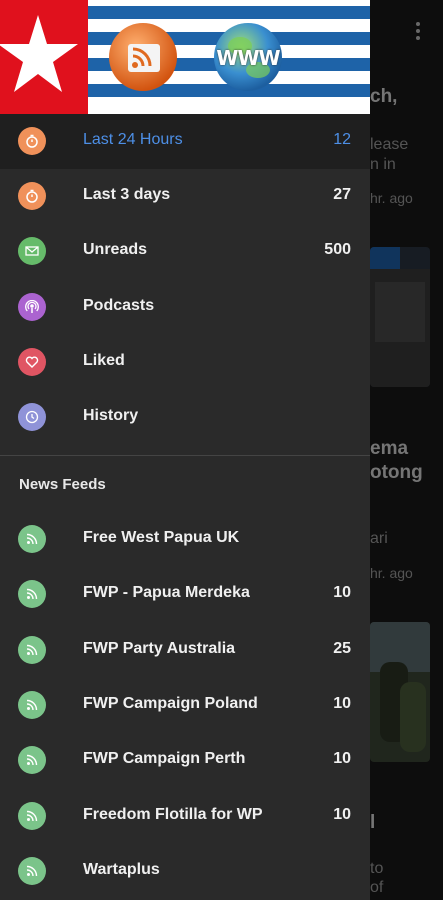  I want to click on filter-label: History, so click(111, 415).